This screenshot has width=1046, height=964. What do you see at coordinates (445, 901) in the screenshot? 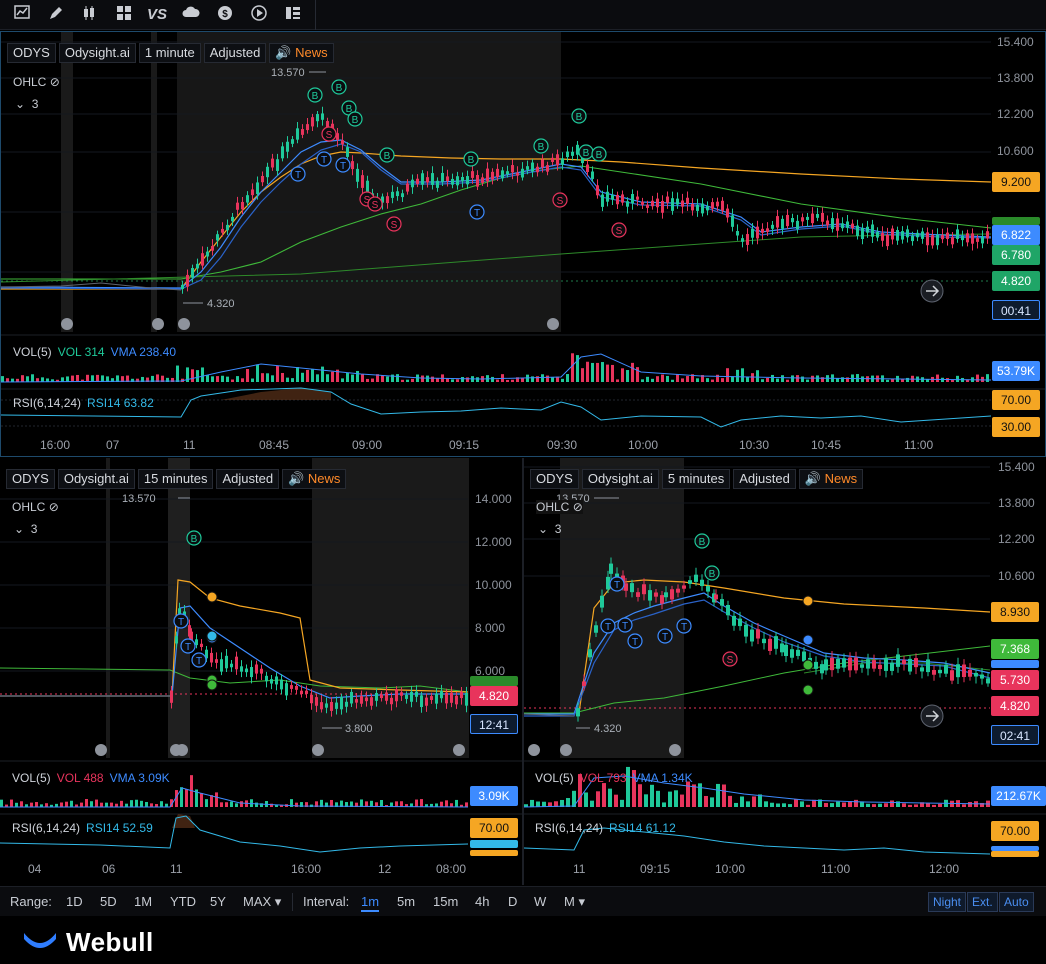
I see `interval-15m: 15m` at bounding box center [445, 901].